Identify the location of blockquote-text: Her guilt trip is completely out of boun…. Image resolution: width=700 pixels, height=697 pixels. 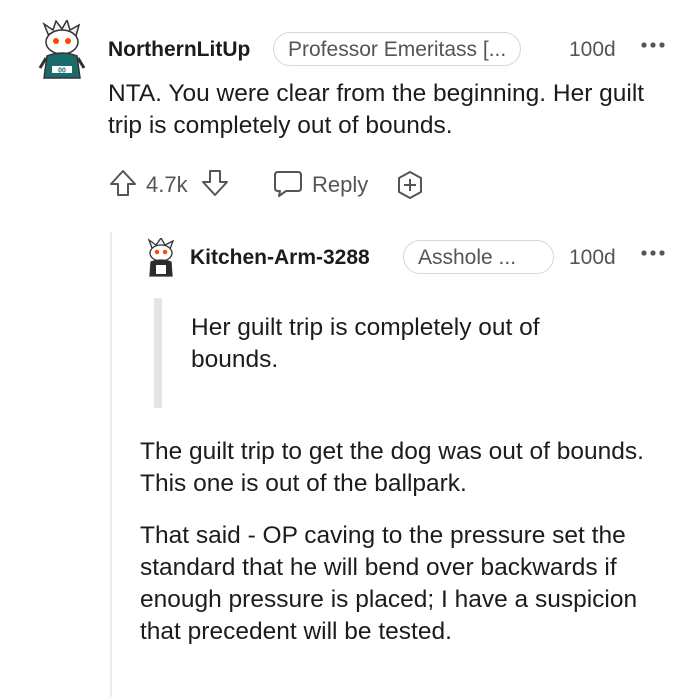
(365, 343).